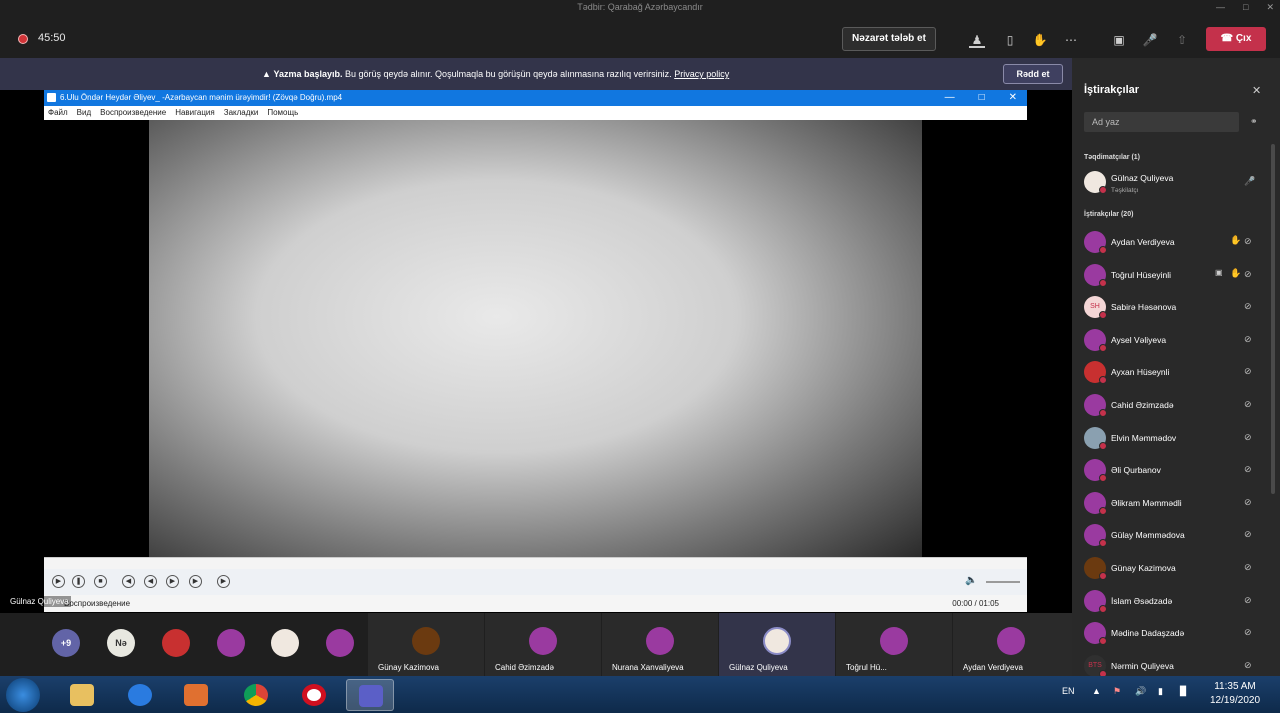  I want to click on presenter-caption: Gülnaz Quliyeva, so click(39, 601).